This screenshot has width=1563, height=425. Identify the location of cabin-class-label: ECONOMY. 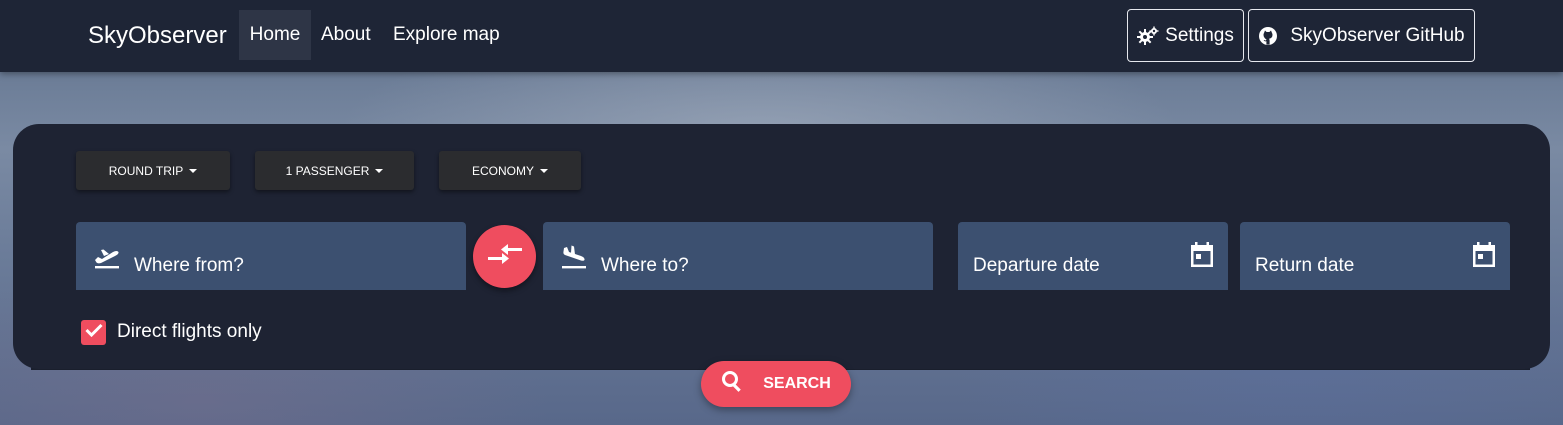
(502, 170).